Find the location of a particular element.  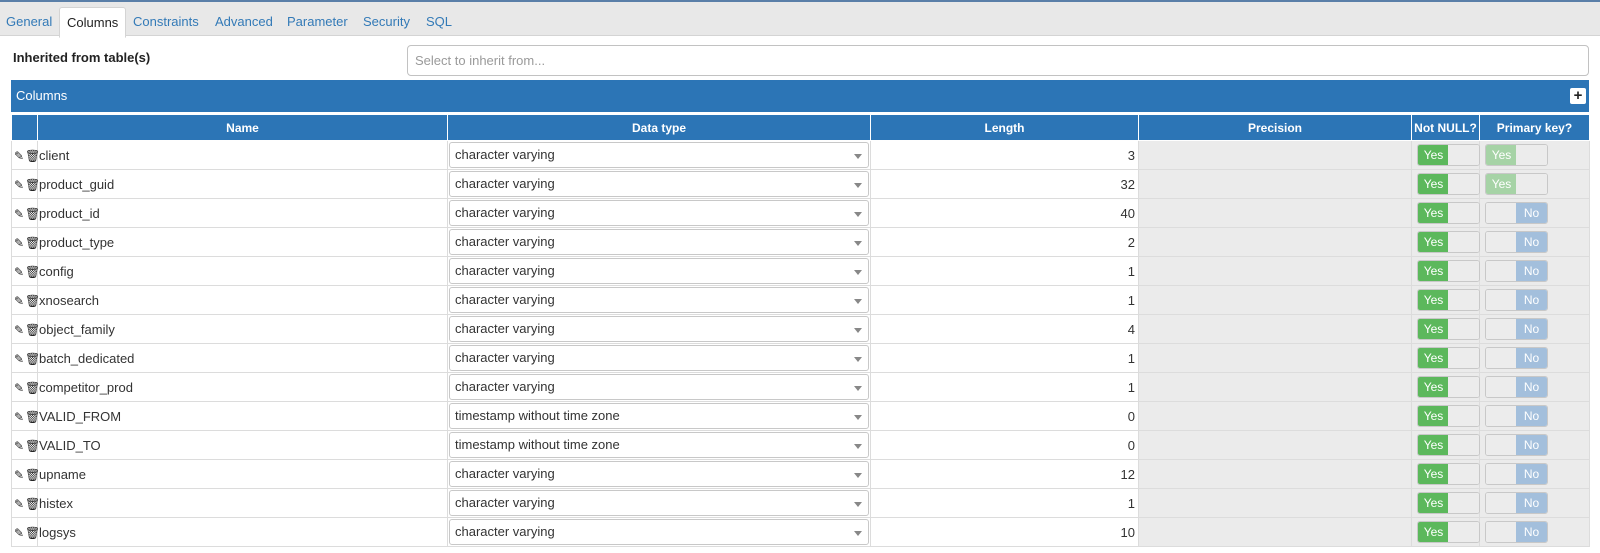

table-row: ✎🗑 client character varying 3 Yes Yes is located at coordinates (800, 155).